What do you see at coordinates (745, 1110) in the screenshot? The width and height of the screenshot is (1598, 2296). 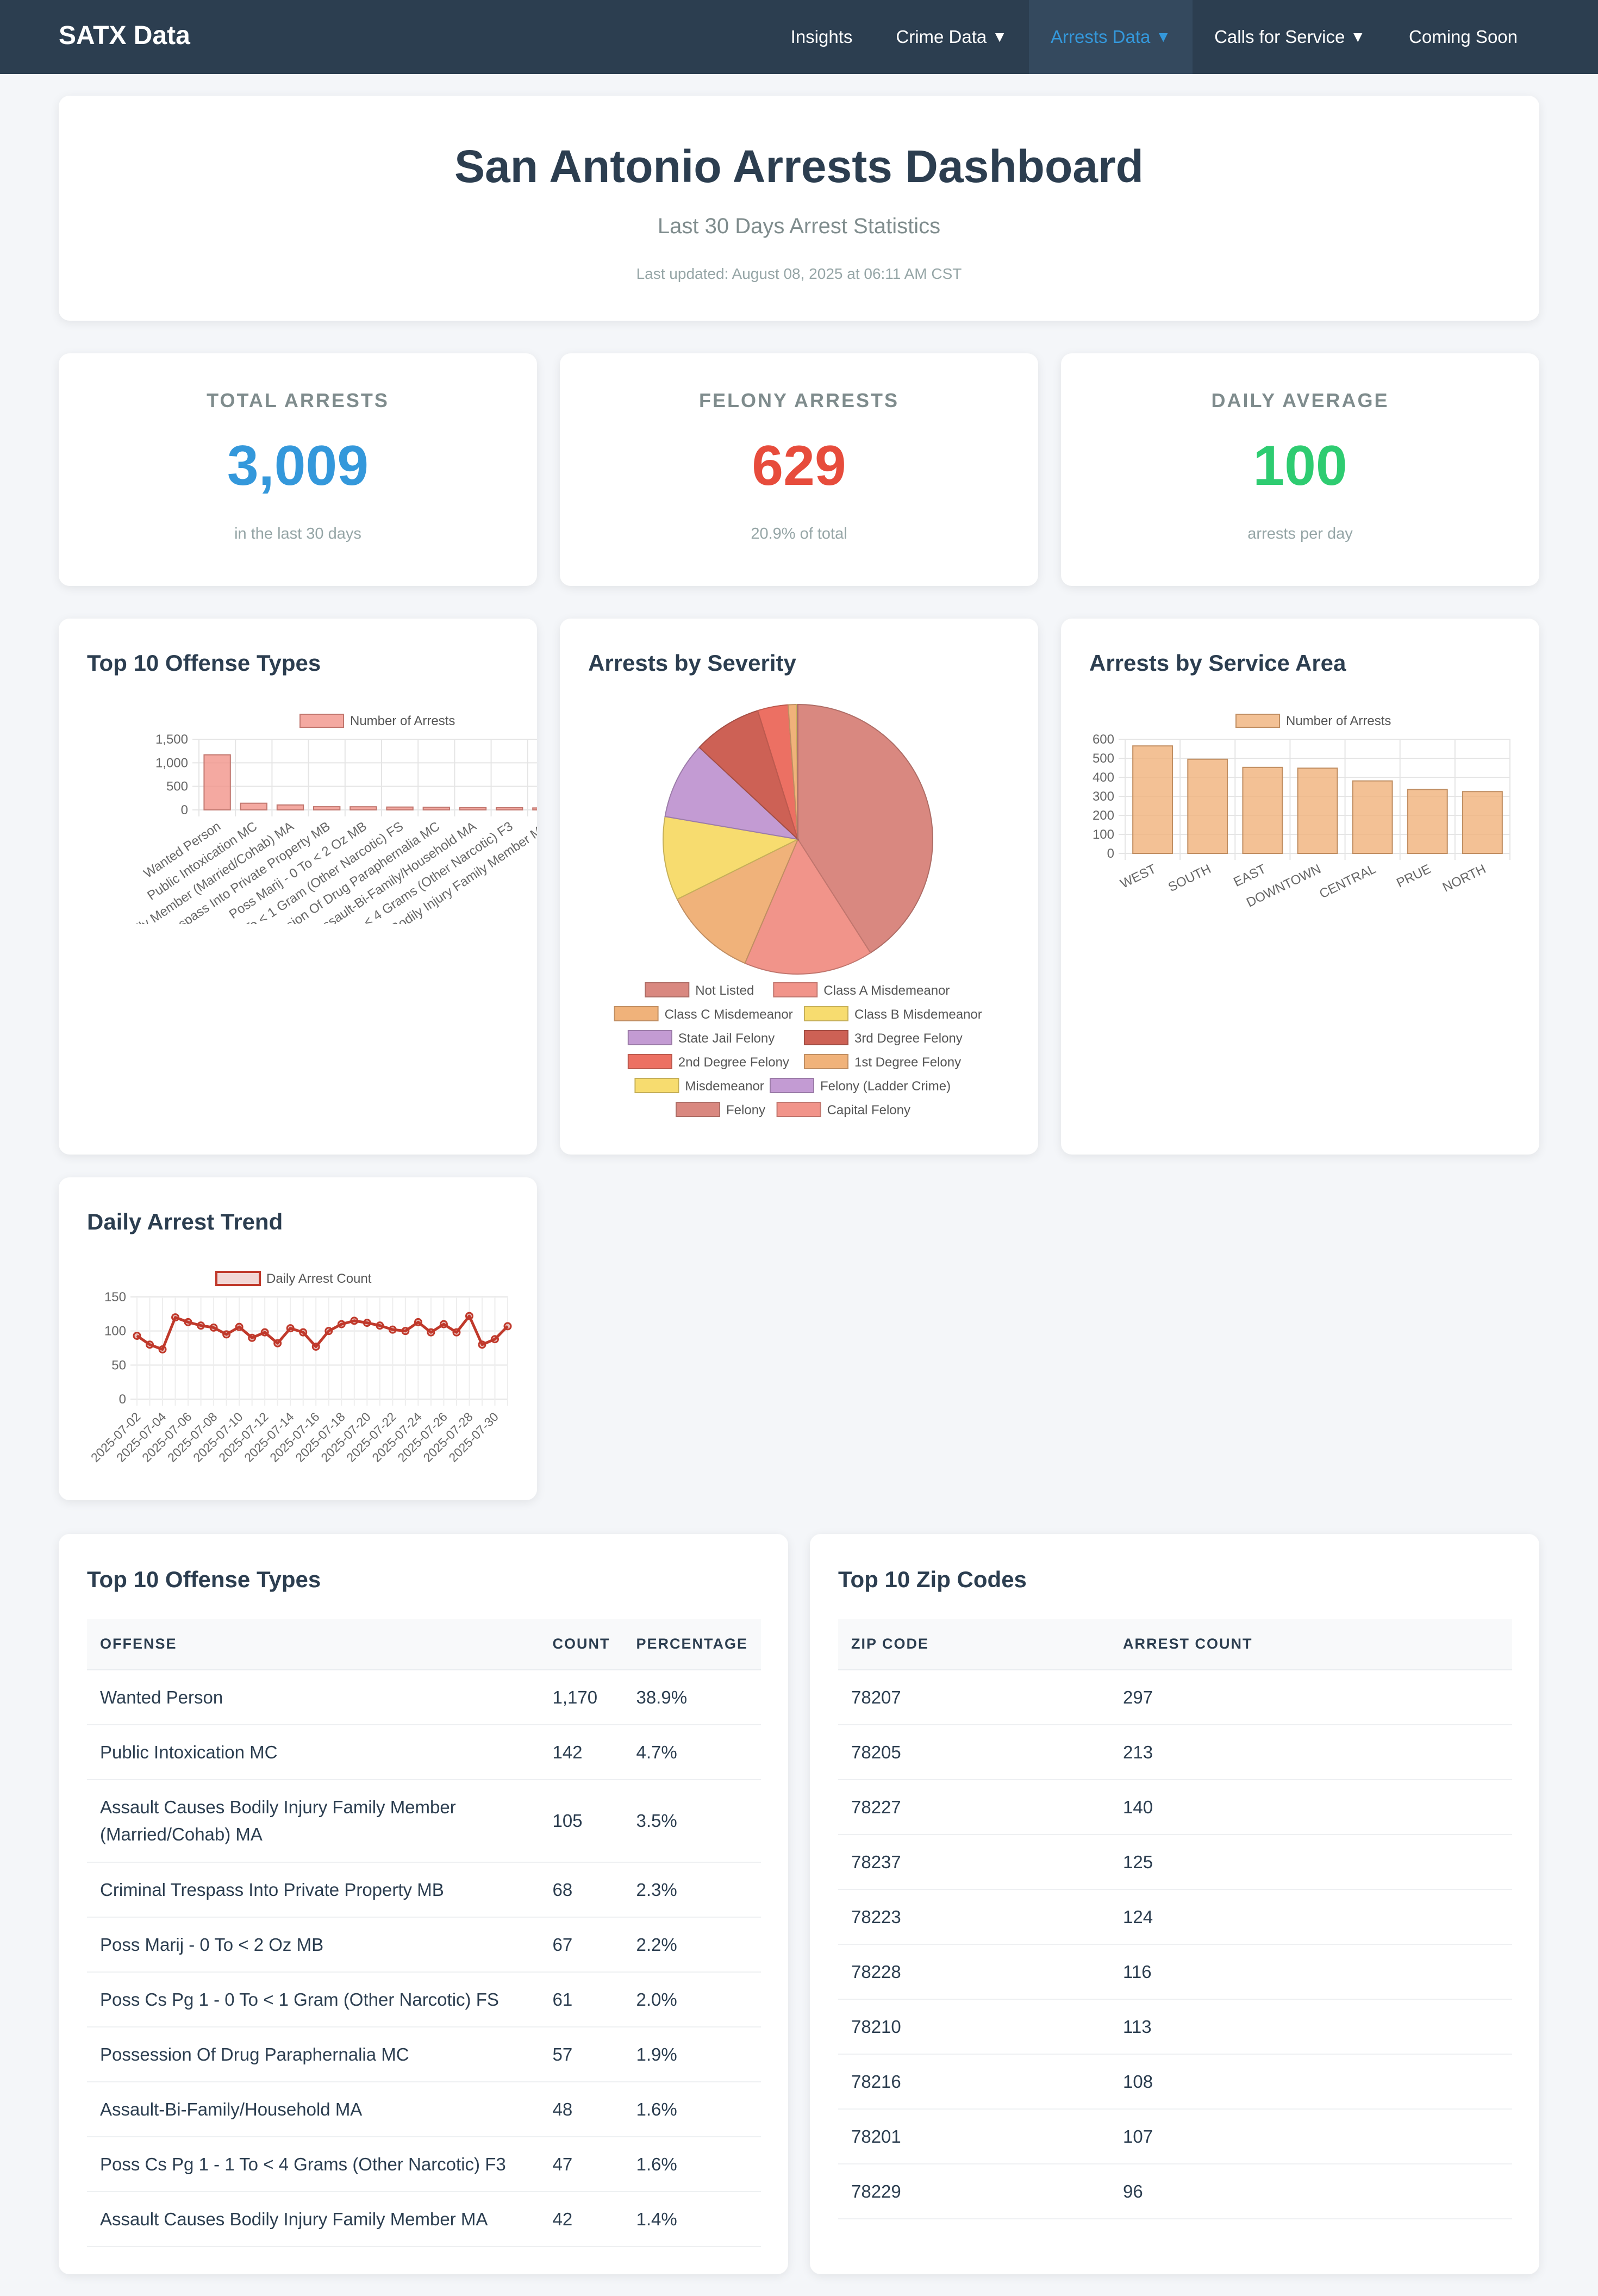 I see `legend-label: Felony` at bounding box center [745, 1110].